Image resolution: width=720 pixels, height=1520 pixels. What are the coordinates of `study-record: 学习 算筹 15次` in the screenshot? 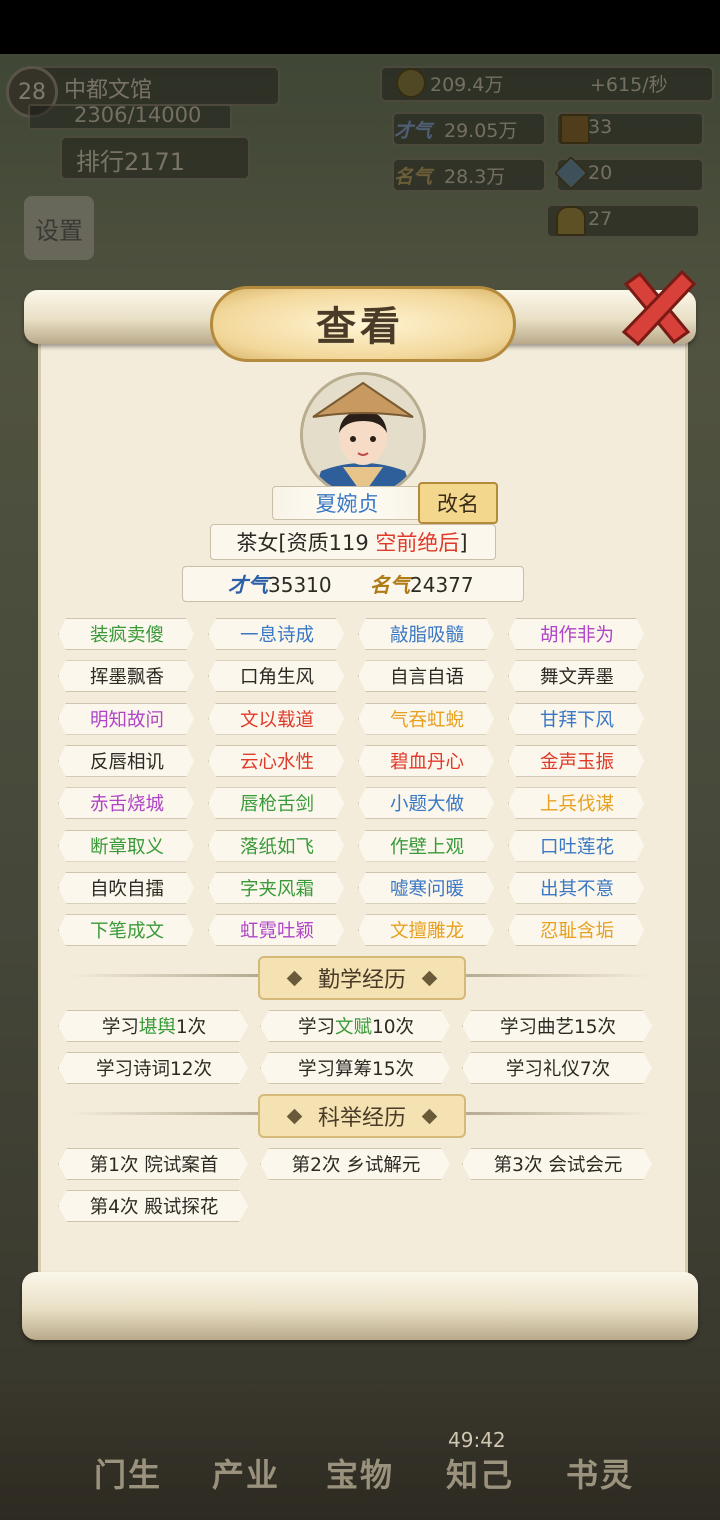 It's located at (355, 1068).